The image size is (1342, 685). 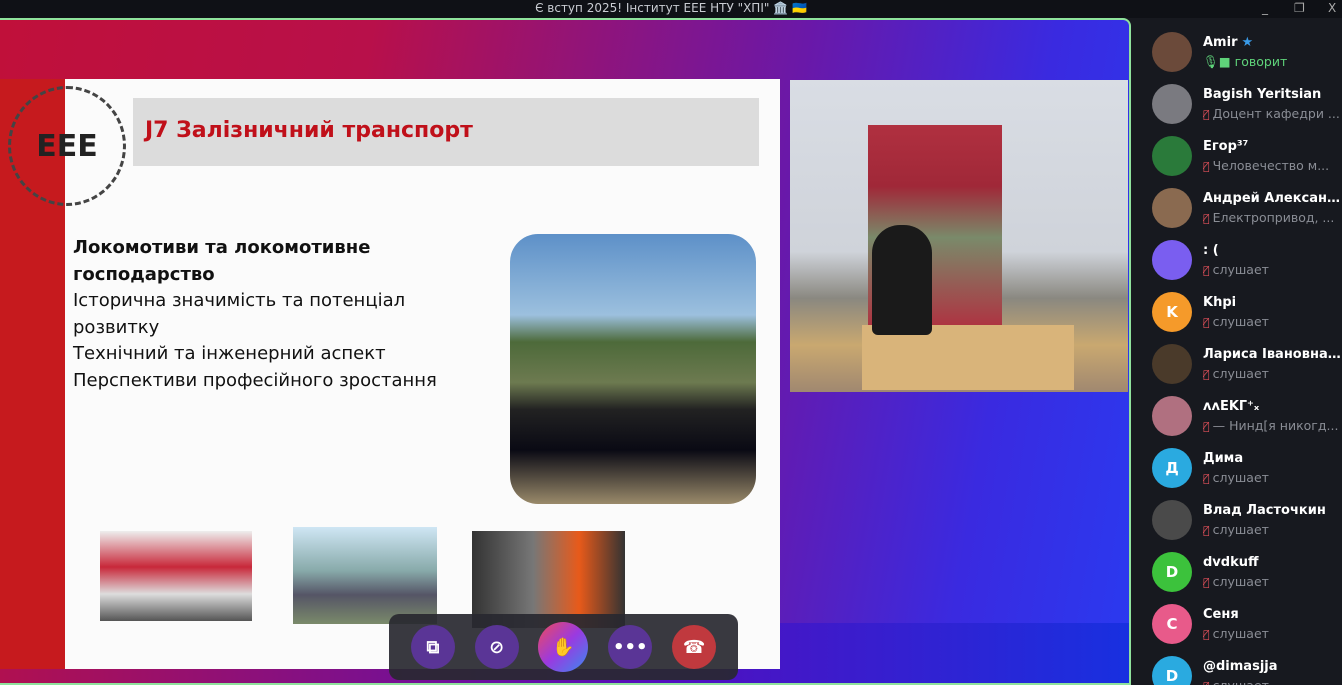 What do you see at coordinates (67, 146) in the screenshot?
I see `eee-logo: EEE` at bounding box center [67, 146].